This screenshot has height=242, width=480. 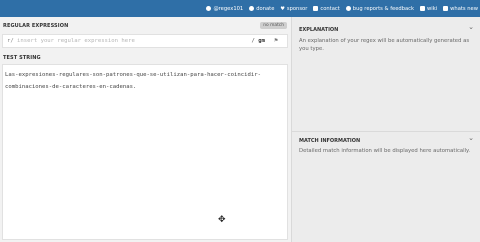 I want to click on twitter-link: @regex101, so click(x=224, y=9).